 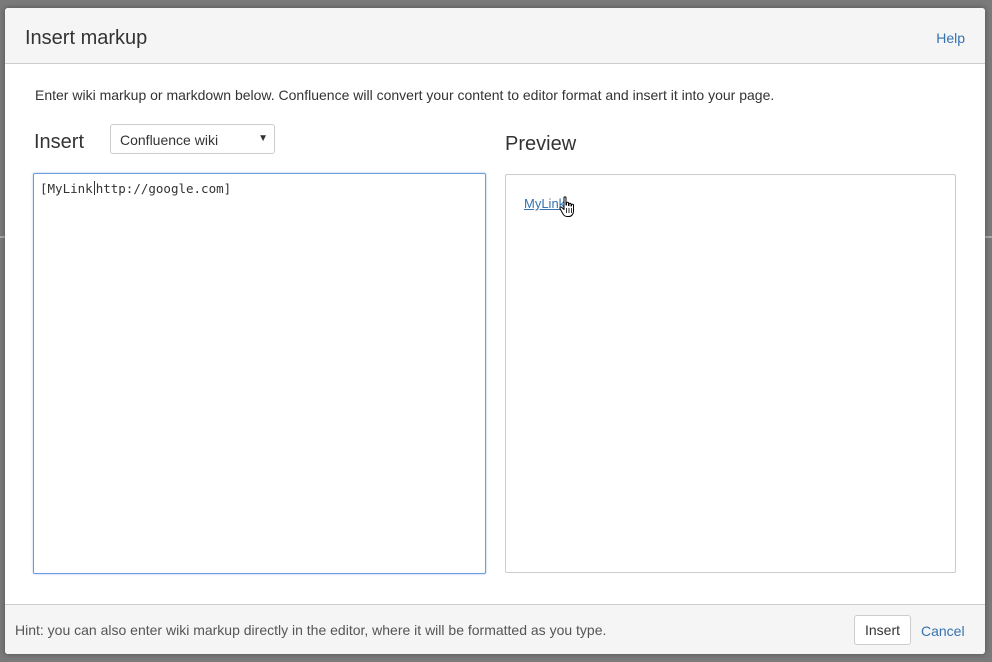 What do you see at coordinates (66, 188) in the screenshot?
I see `markup-text-before-caret: [MyLink` at bounding box center [66, 188].